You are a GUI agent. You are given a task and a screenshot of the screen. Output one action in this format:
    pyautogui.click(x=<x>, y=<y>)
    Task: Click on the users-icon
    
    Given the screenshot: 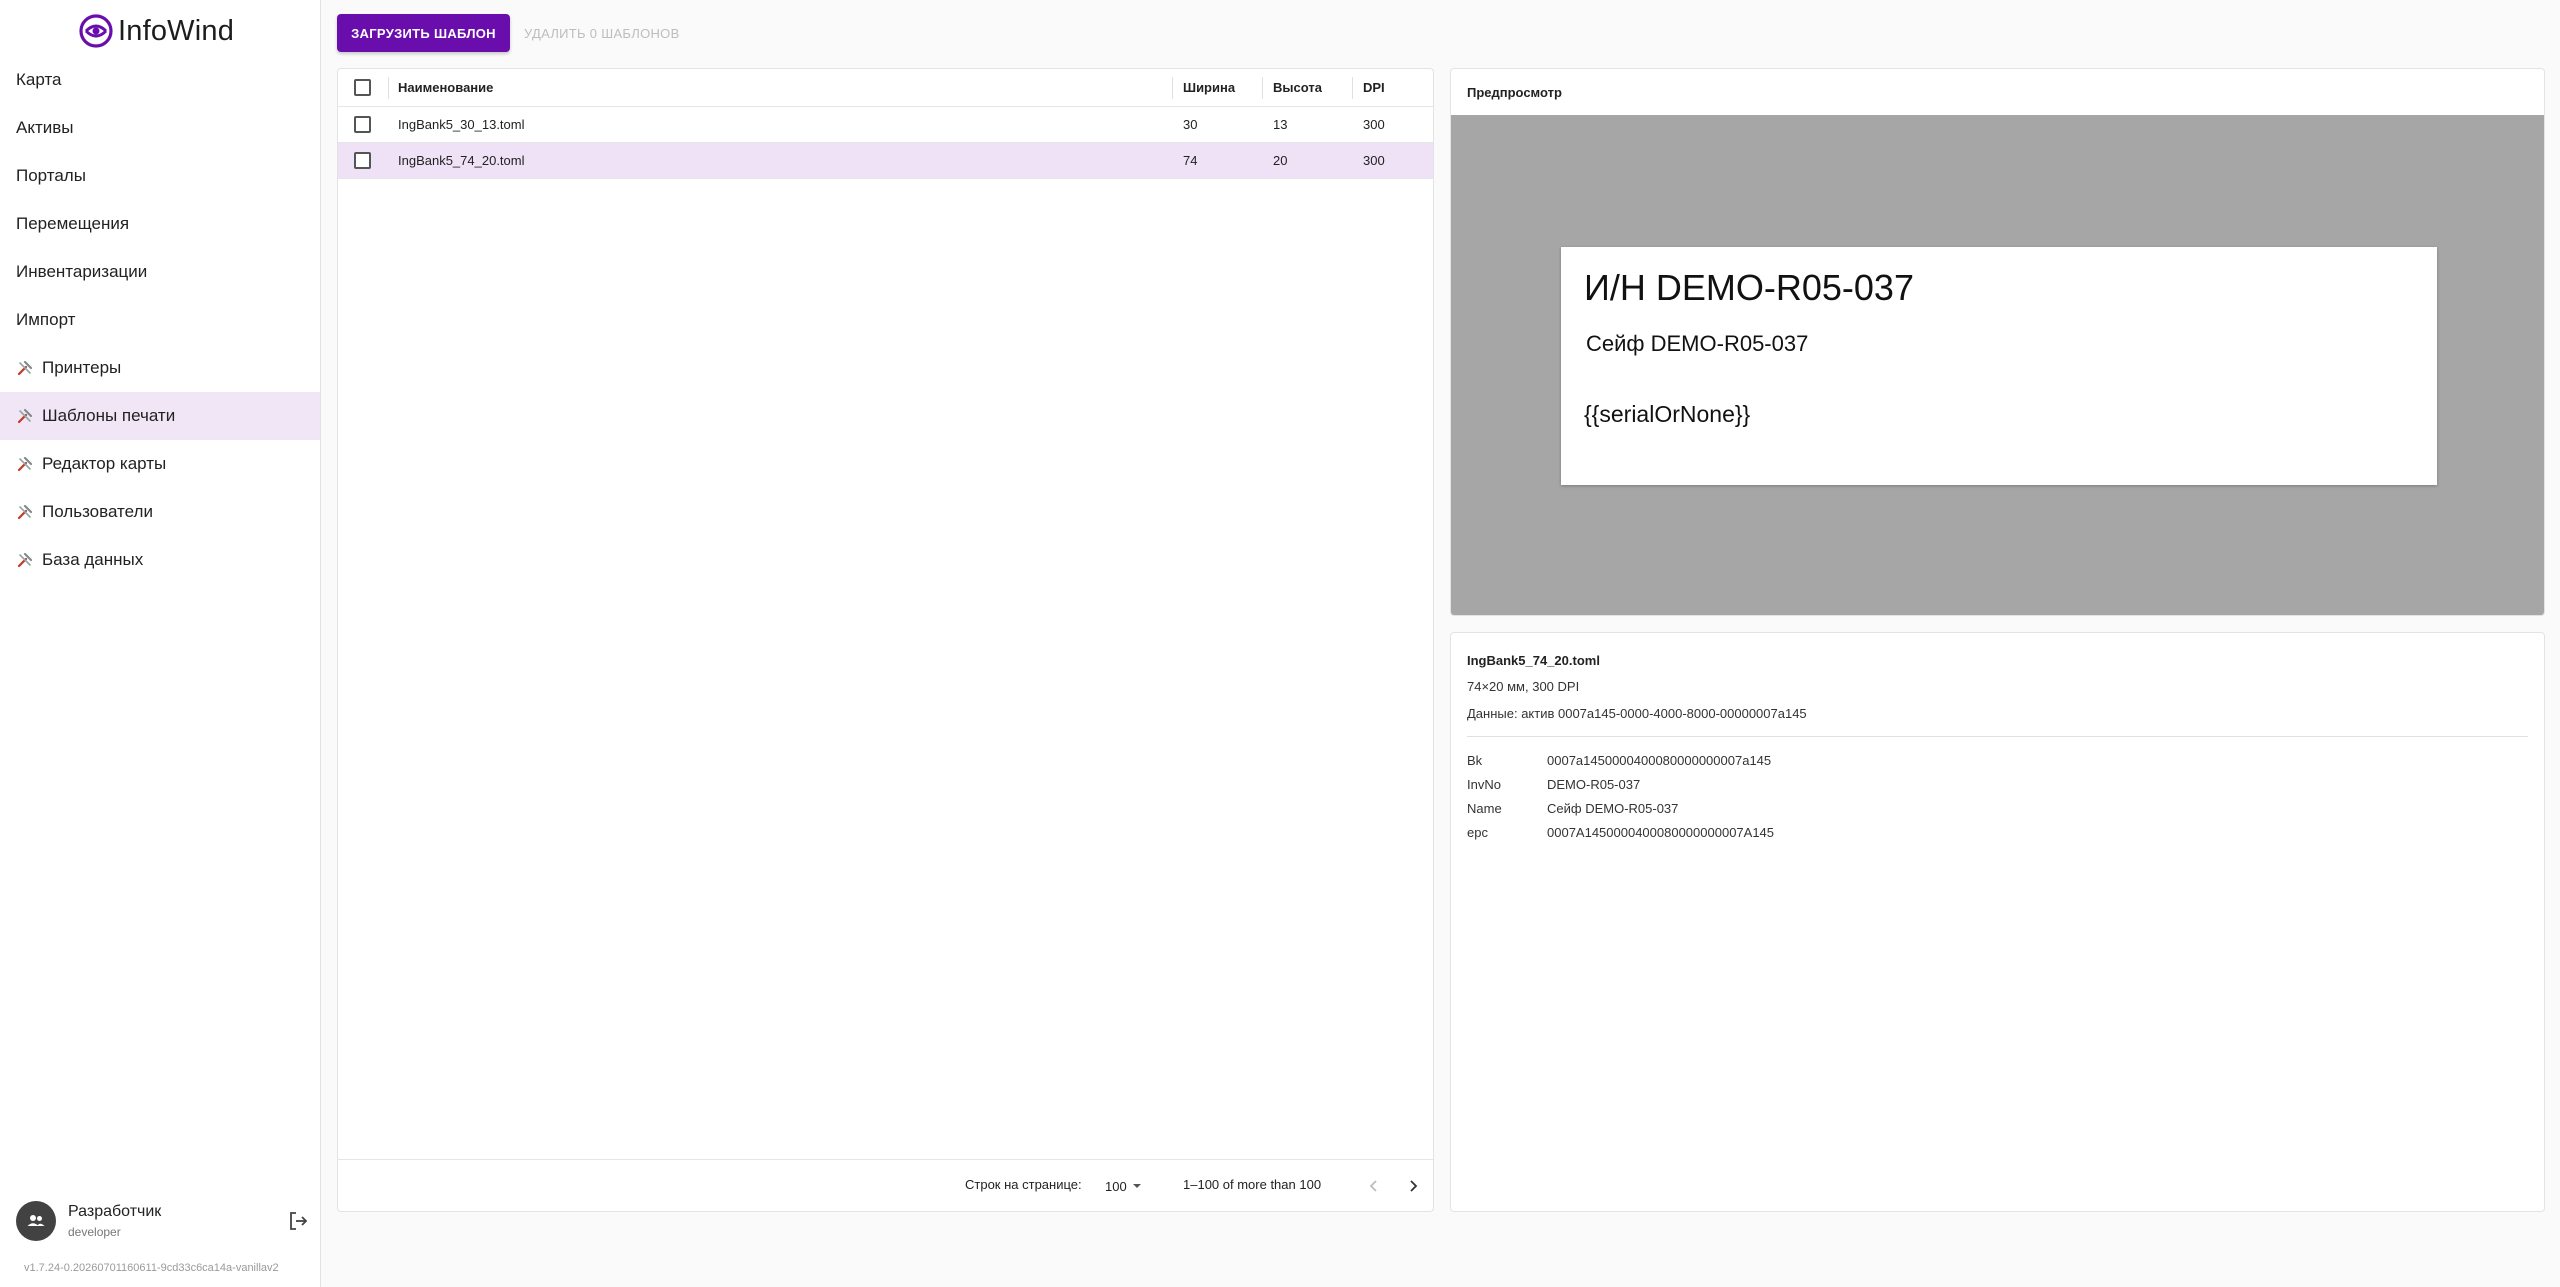 What is the action you would take?
    pyautogui.click(x=36, y=1220)
    